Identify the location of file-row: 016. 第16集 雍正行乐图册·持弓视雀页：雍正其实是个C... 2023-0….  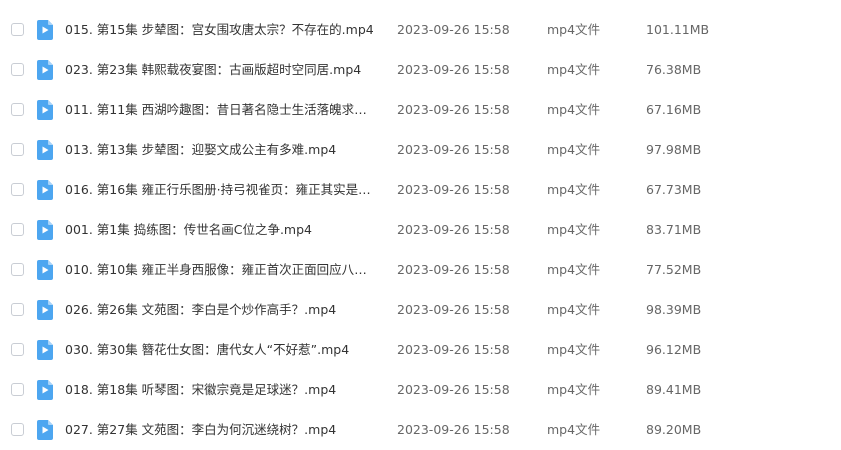
(420, 190).